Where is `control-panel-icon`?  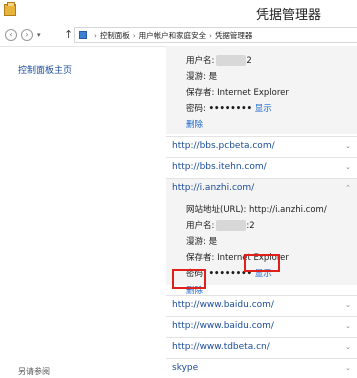
control-panel-icon is located at coordinates (83, 35).